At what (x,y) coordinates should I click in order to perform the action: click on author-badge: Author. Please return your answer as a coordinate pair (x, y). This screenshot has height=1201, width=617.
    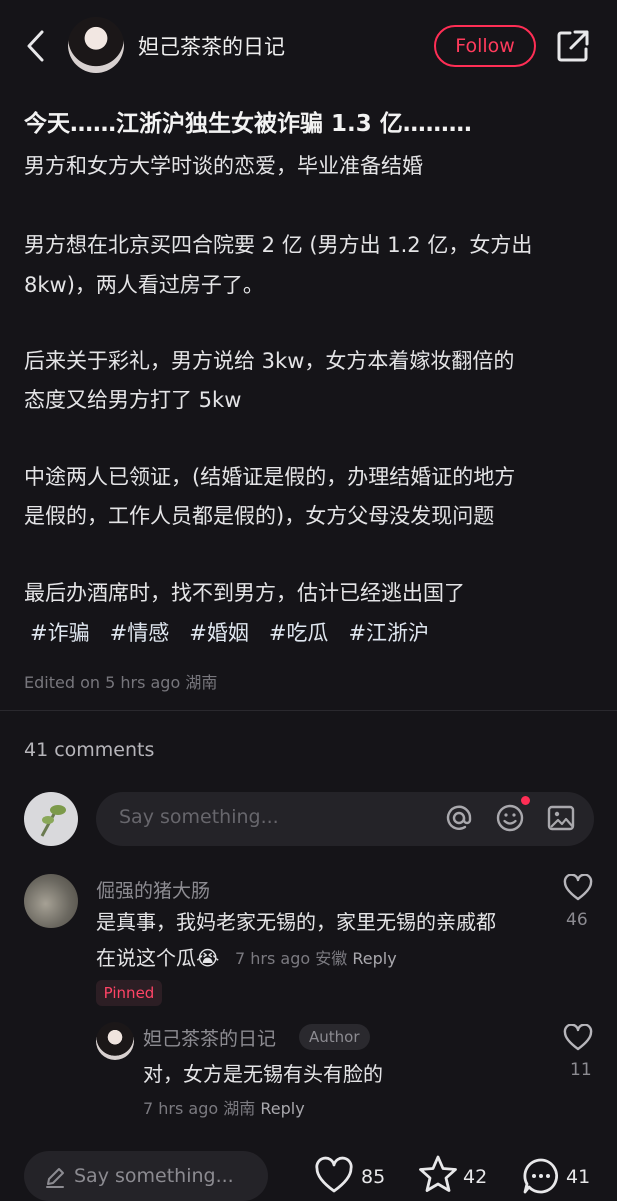
    Looking at the image, I should click on (334, 1037).